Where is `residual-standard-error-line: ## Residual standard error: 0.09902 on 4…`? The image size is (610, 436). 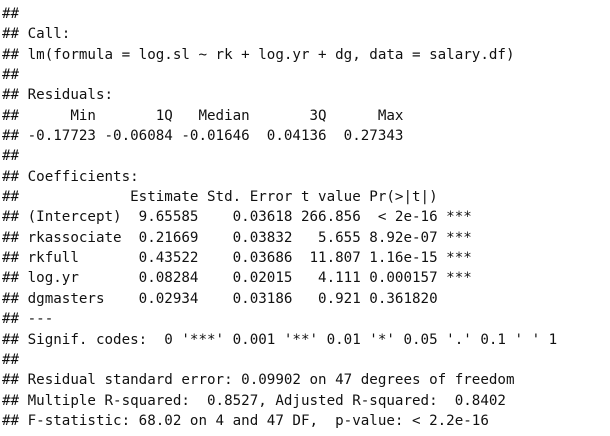 residual-standard-error-line: ## Residual standard error: 0.09902 on 4… is located at coordinates (258, 380).